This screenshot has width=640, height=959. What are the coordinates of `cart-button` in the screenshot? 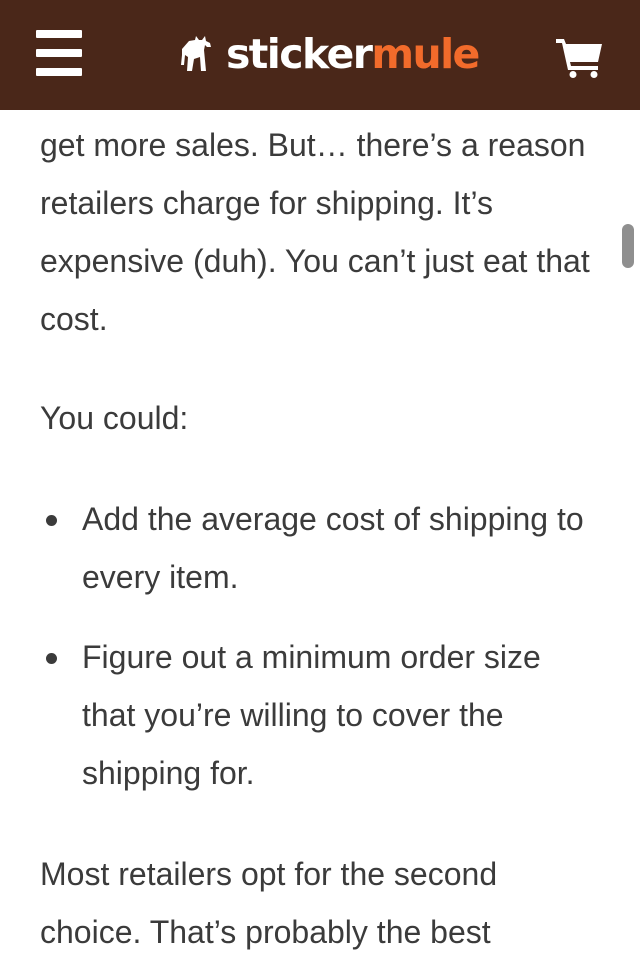 It's located at (580, 57).